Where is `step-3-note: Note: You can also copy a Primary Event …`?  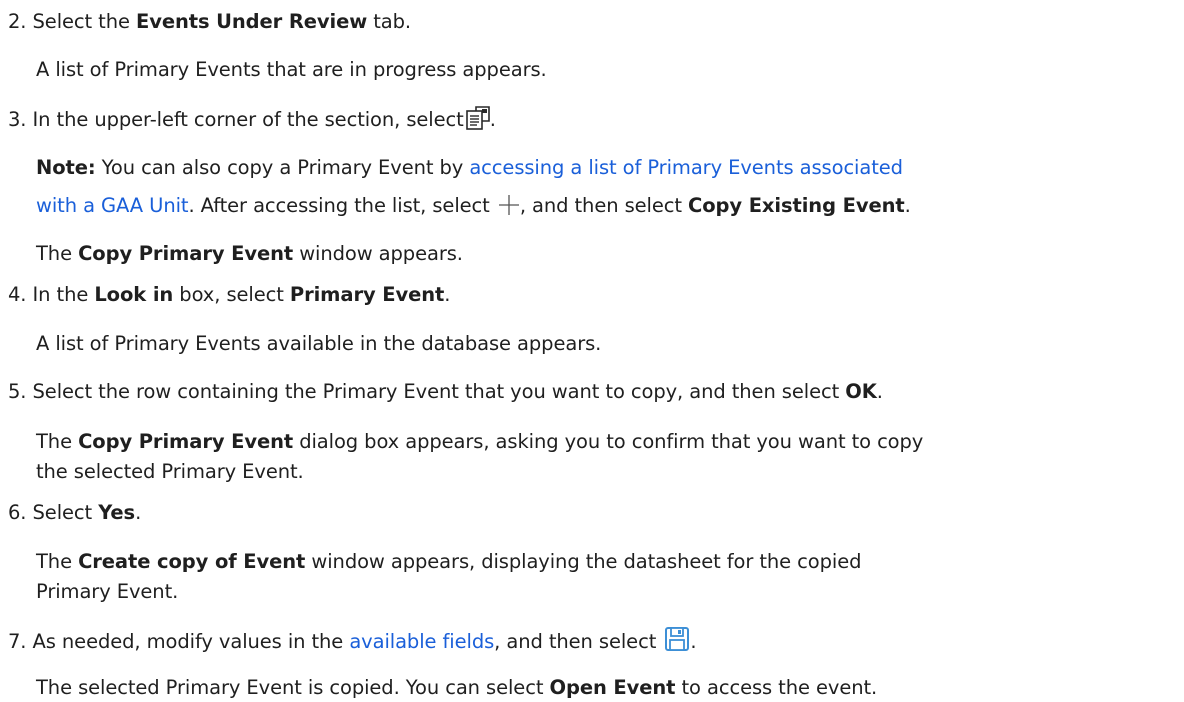
step-3-note: Note: You can also copy a Primary Event … is located at coordinates (469, 168).